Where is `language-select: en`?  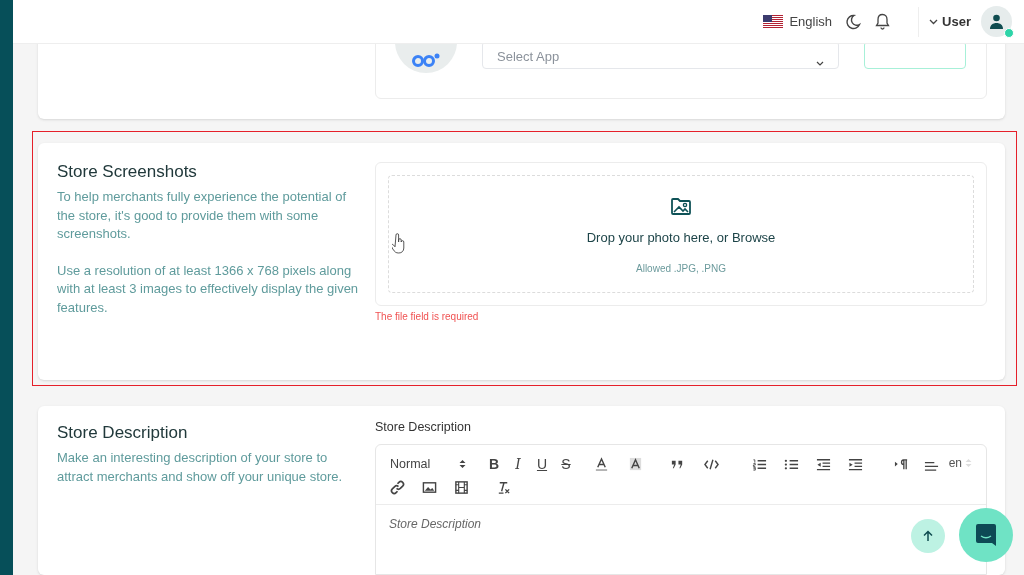 language-select: en is located at coordinates (960, 463).